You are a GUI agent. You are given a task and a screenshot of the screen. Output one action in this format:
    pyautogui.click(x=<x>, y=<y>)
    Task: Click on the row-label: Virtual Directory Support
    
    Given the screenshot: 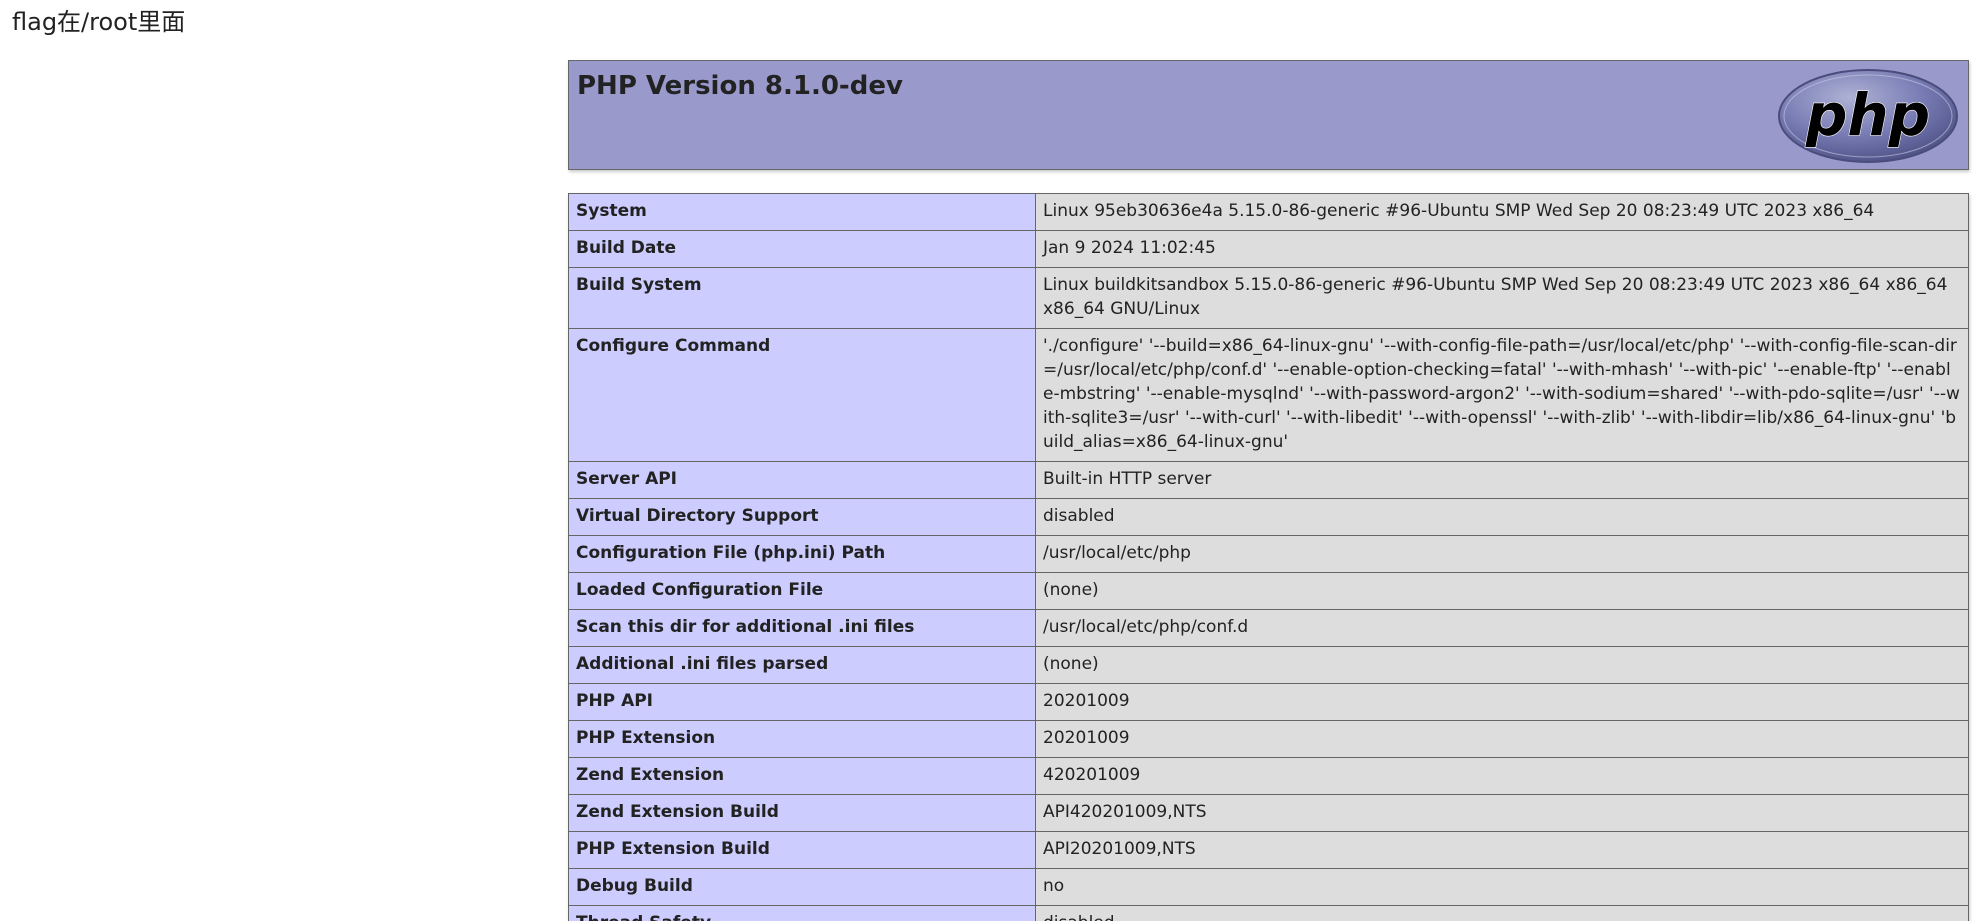 What is the action you would take?
    pyautogui.click(x=802, y=517)
    